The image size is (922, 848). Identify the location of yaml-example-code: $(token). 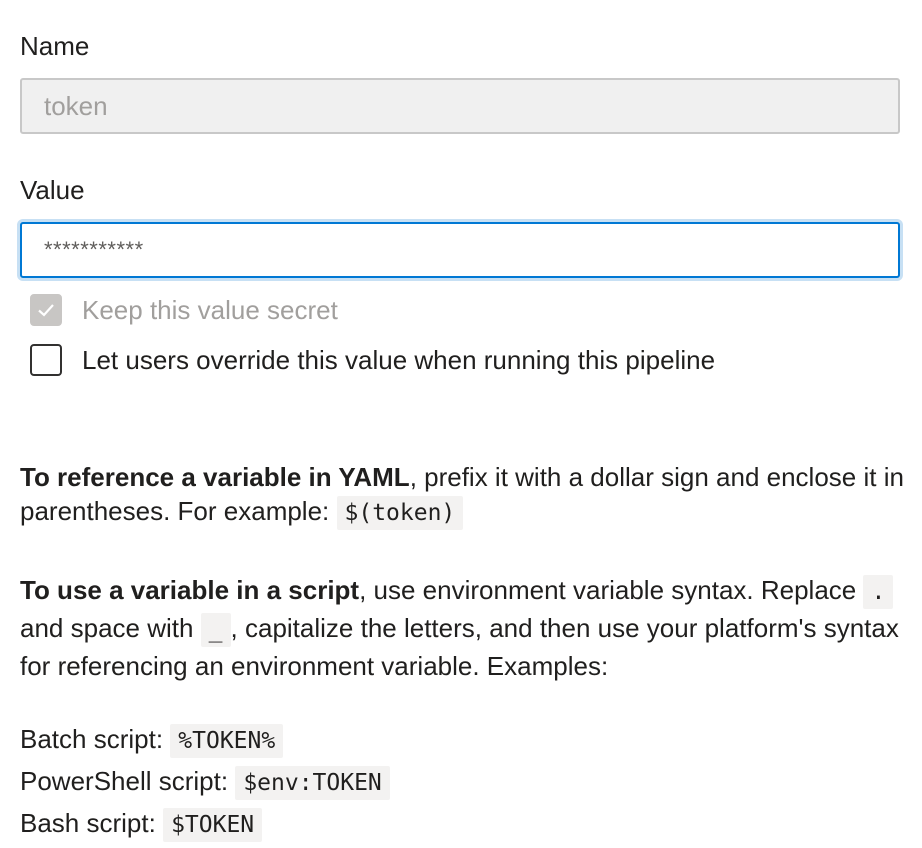
(400, 513).